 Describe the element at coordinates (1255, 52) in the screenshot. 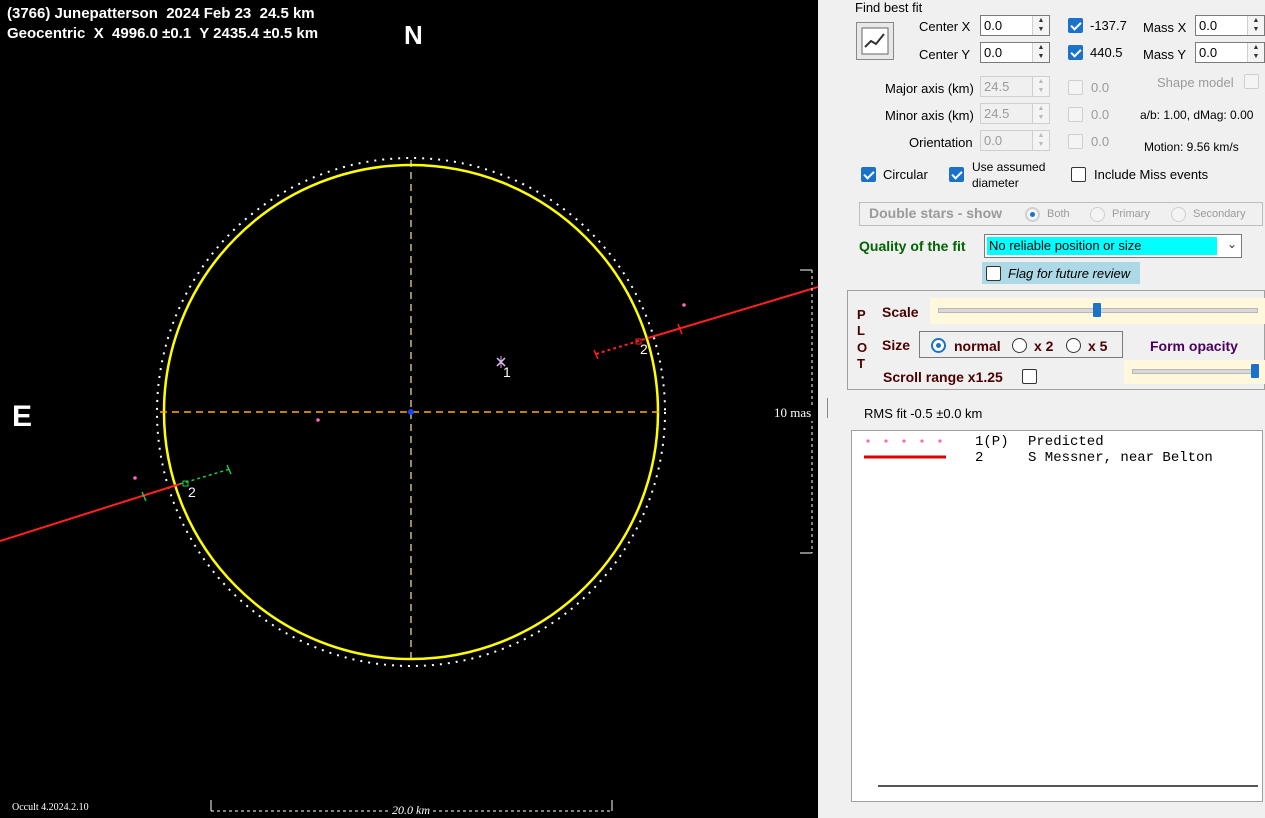

I see `mass-y-spin-arrows: ▲ ▼` at that location.